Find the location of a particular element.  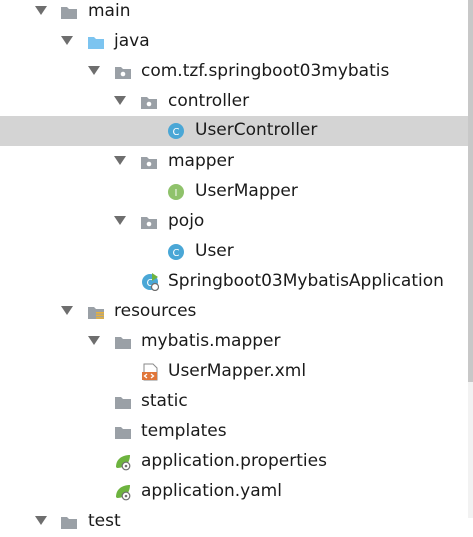

scrollbar-thumb is located at coordinates (470, 191).